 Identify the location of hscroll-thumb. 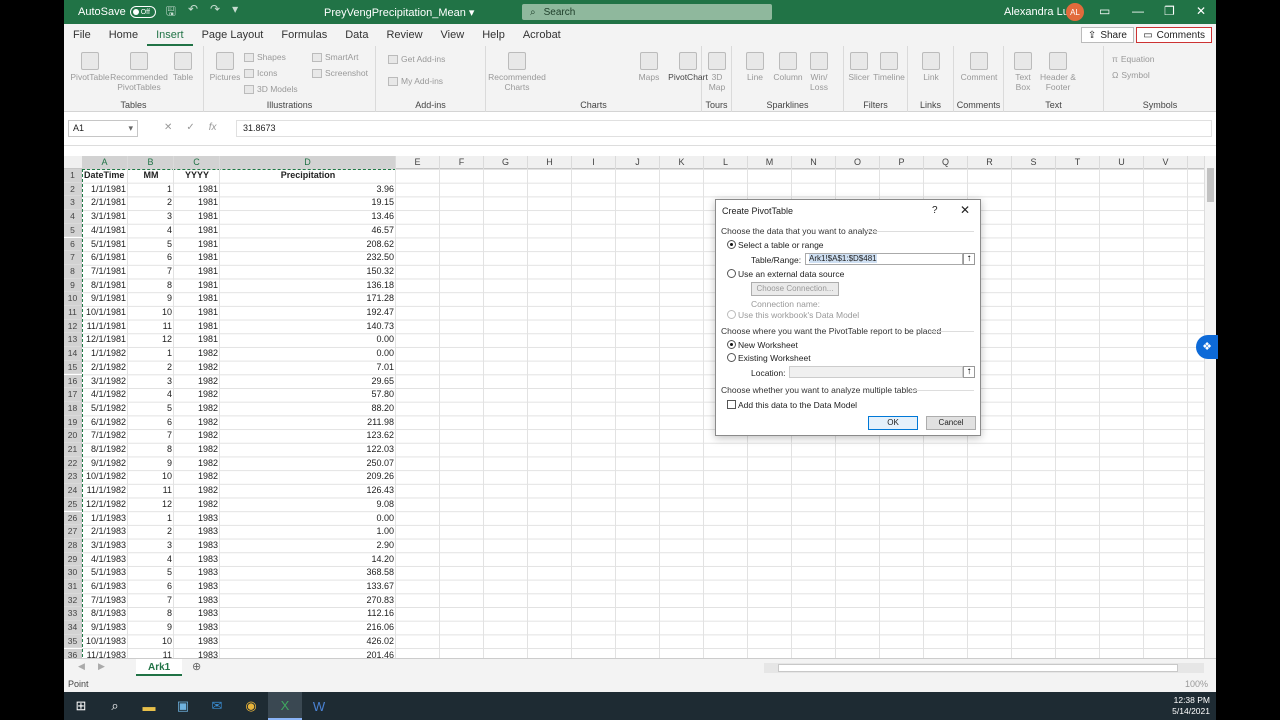
(978, 668).